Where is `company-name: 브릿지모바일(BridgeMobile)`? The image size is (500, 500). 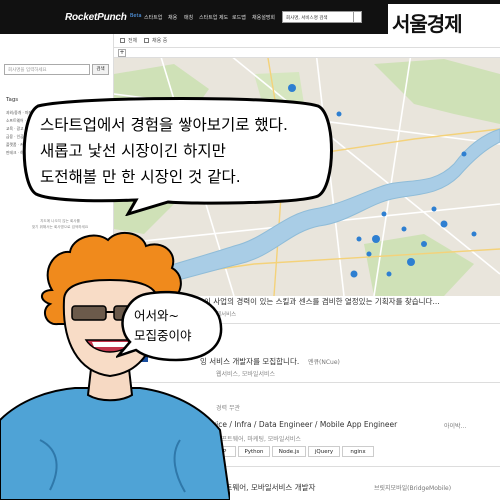 company-name: 브릿지모바일(BridgeMobile) is located at coordinates (412, 487).